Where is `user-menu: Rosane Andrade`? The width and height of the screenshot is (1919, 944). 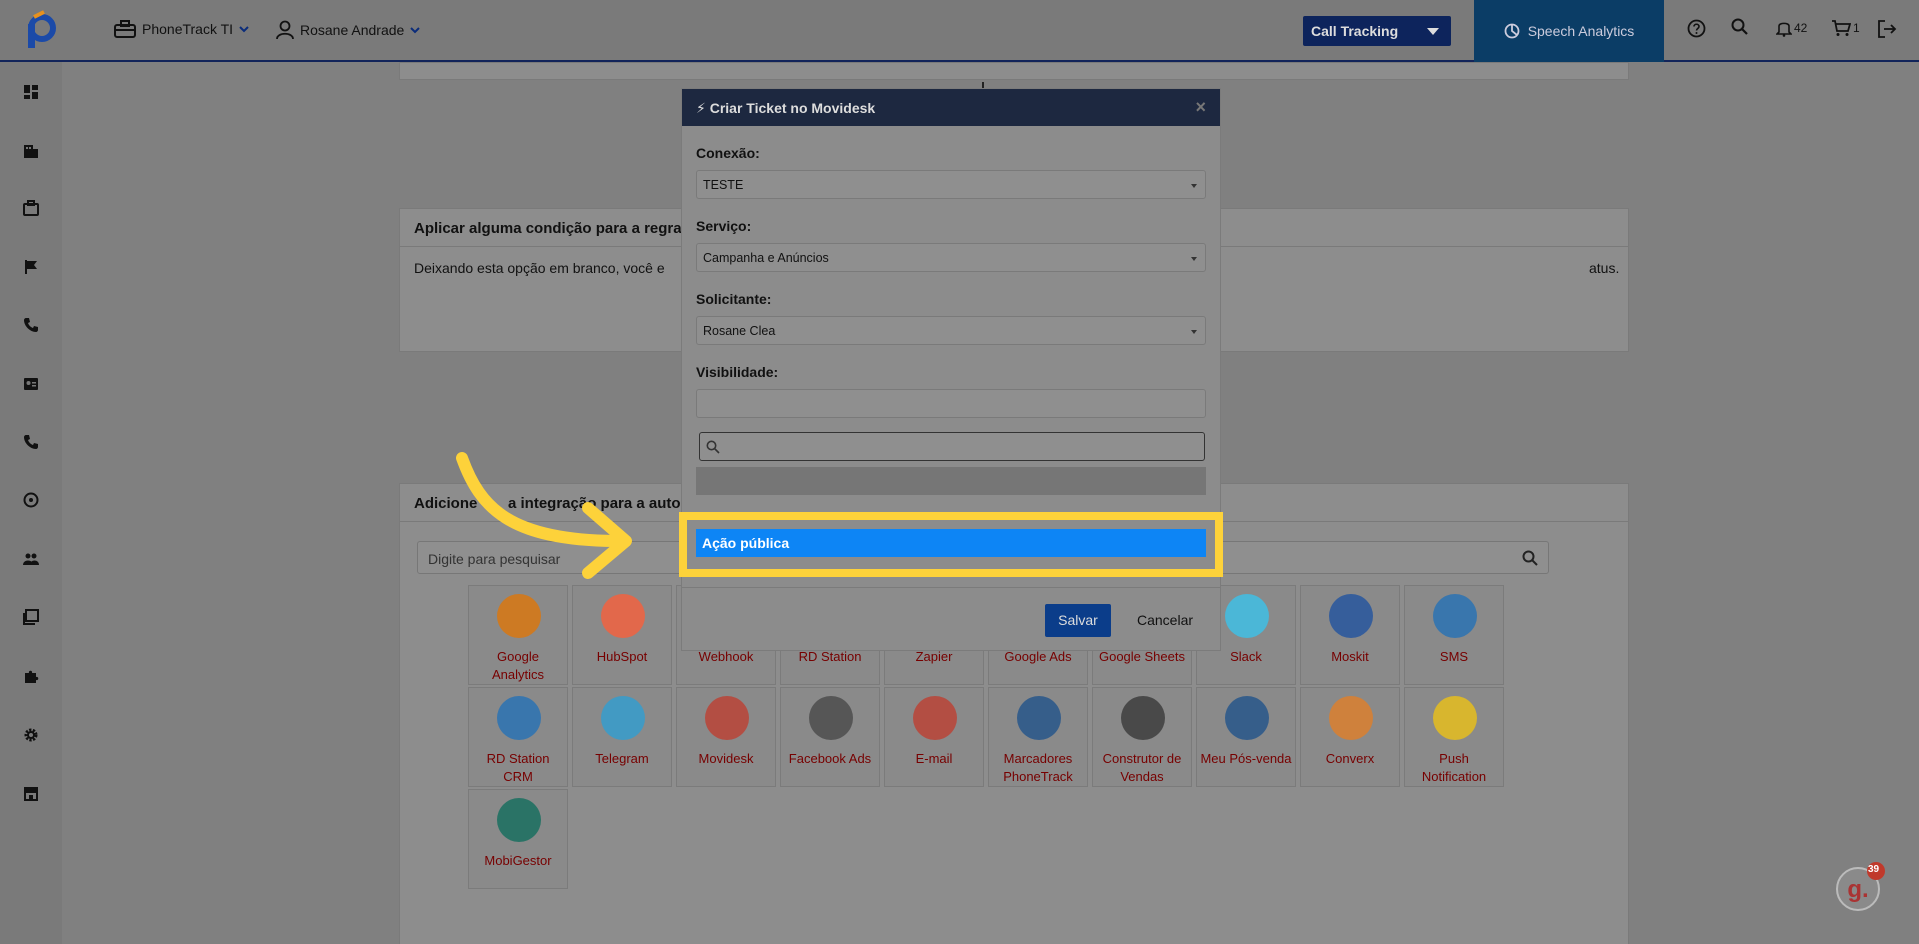 user-menu: Rosane Andrade is located at coordinates (348, 30).